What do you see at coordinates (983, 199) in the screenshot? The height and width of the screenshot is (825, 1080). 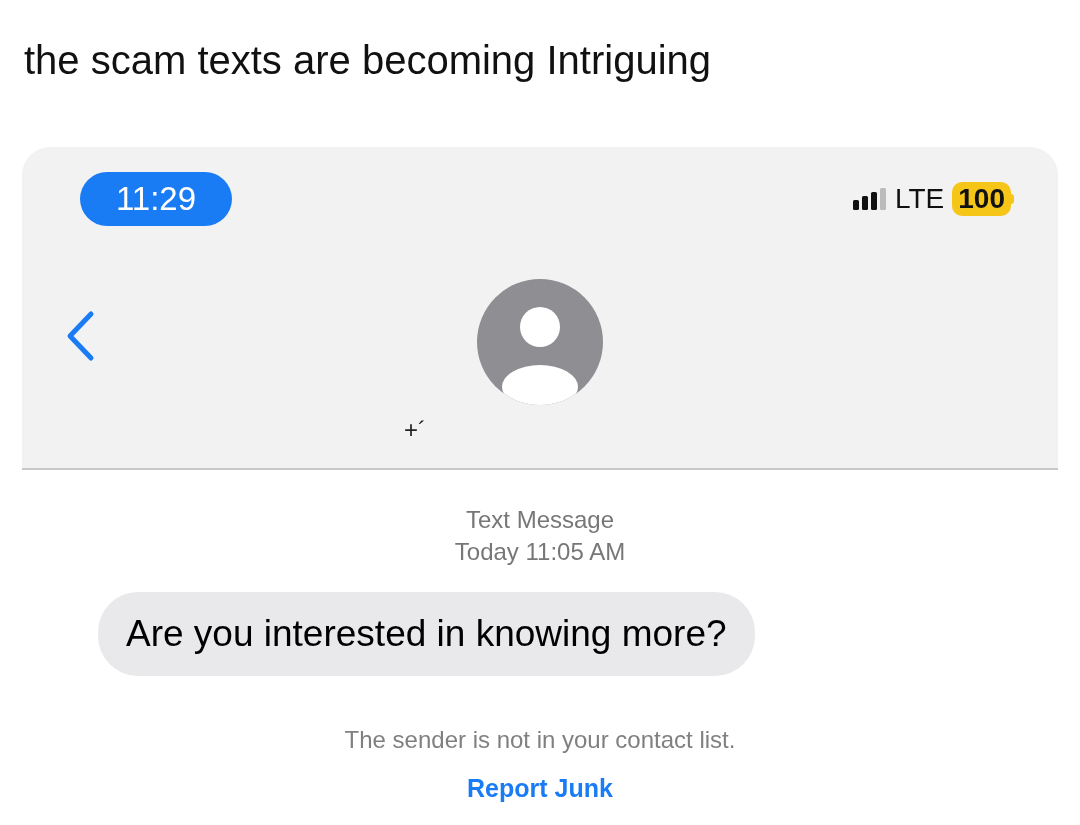 I see `battery-indicator: 100` at bounding box center [983, 199].